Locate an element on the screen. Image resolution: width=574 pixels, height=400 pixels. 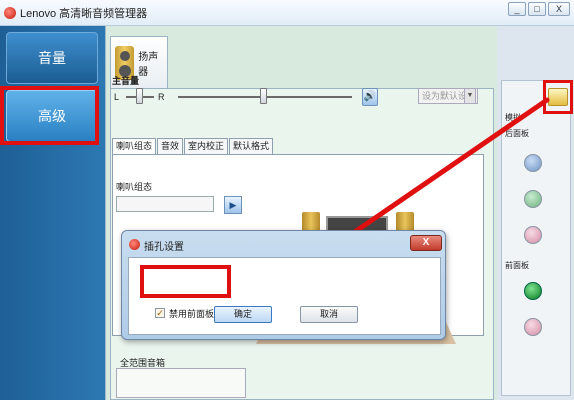
front-panel-label: 前面板 is located at coordinates (517, 265).